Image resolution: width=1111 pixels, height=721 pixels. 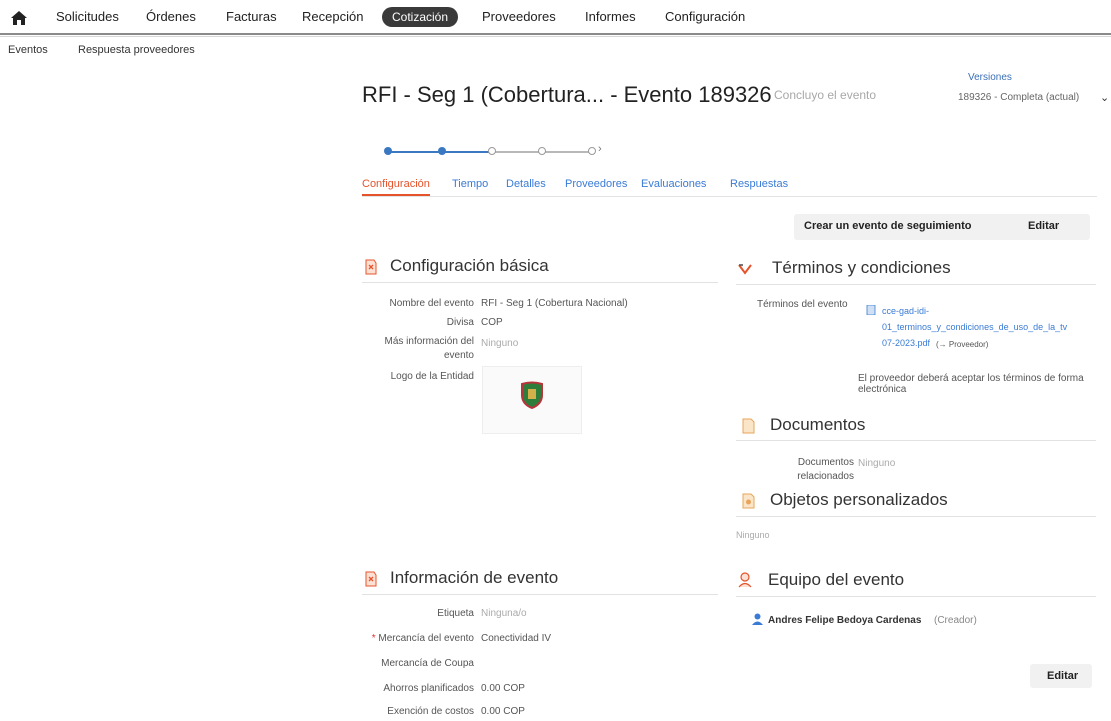 What do you see at coordinates (87, 16) in the screenshot?
I see `nav-solicitudes: Solicitudes` at bounding box center [87, 16].